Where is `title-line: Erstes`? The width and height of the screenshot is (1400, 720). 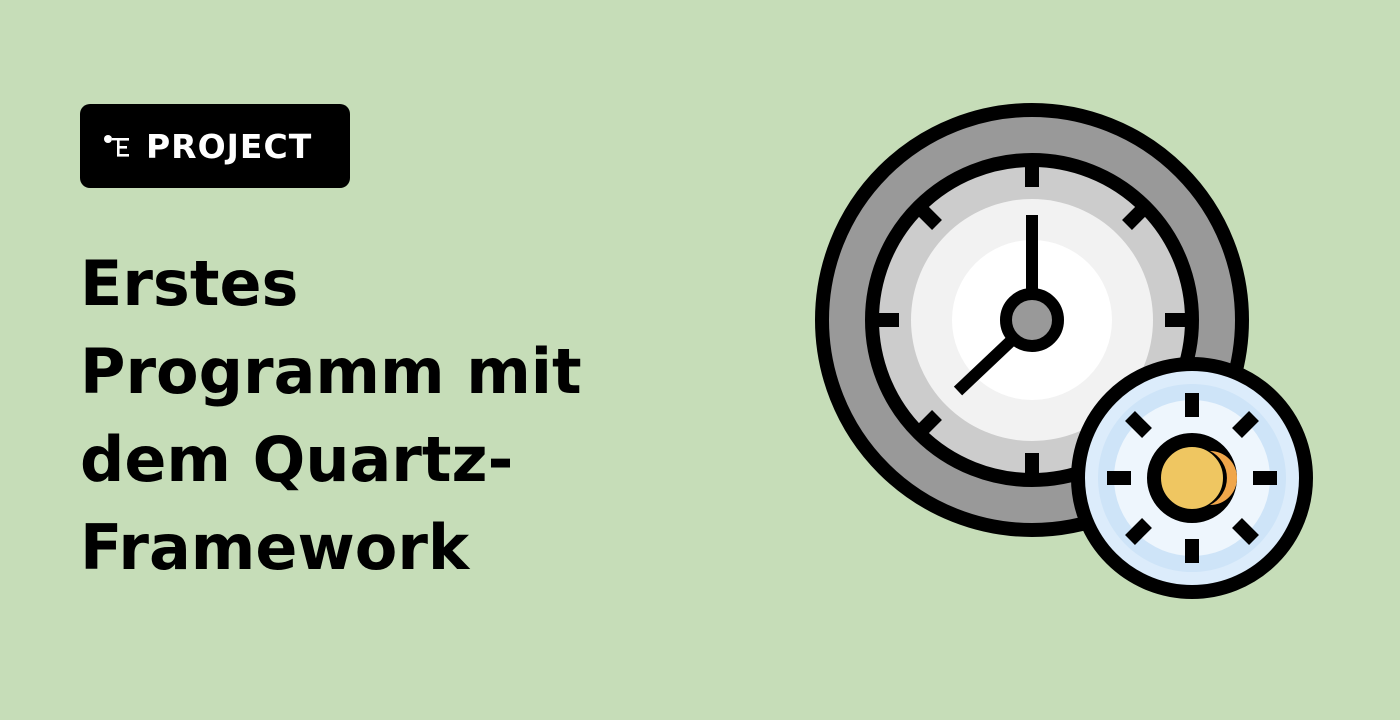 title-line: Erstes is located at coordinates (189, 283).